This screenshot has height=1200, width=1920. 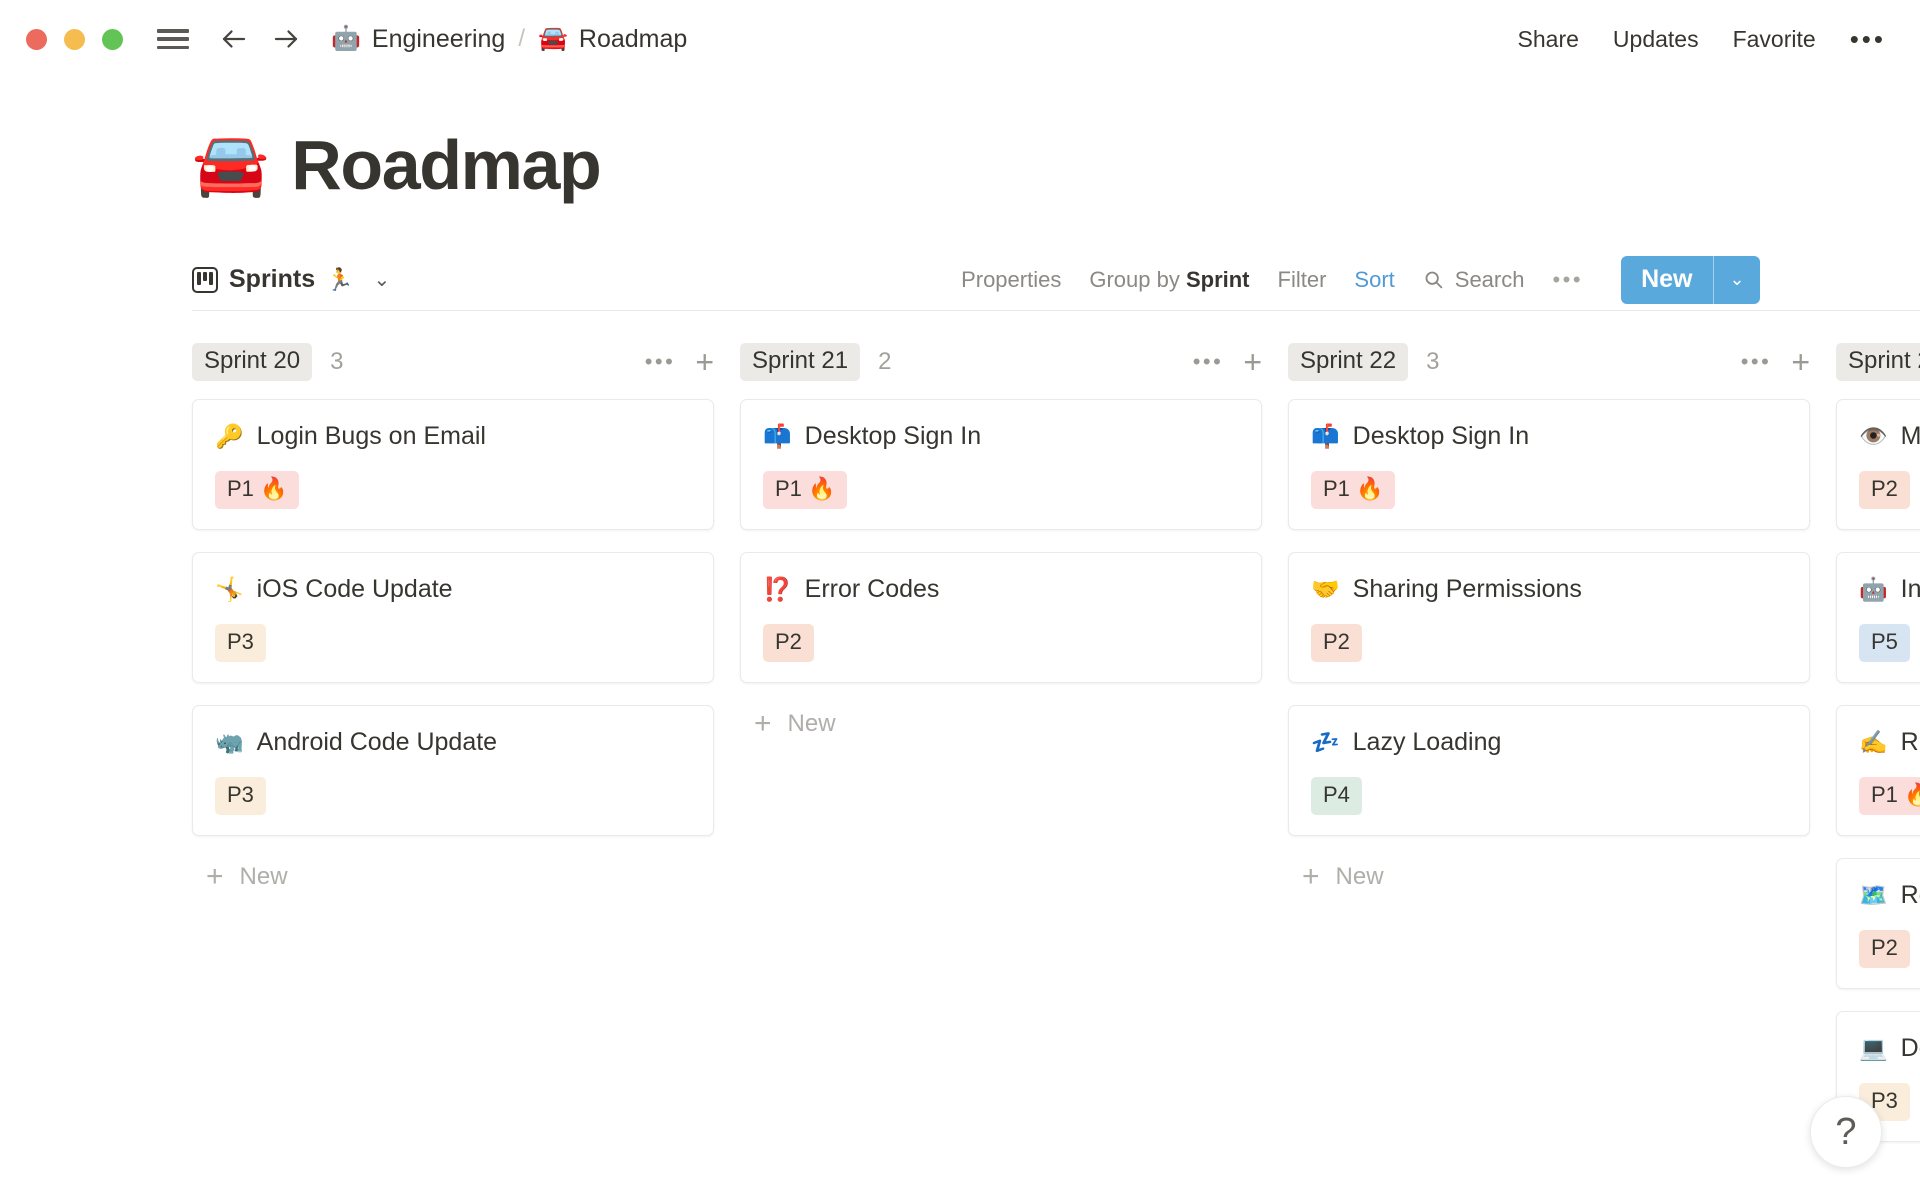 What do you see at coordinates (453, 464) in the screenshot?
I see `board-card: 🔑 Login Bugs on Email P1 🔥` at bounding box center [453, 464].